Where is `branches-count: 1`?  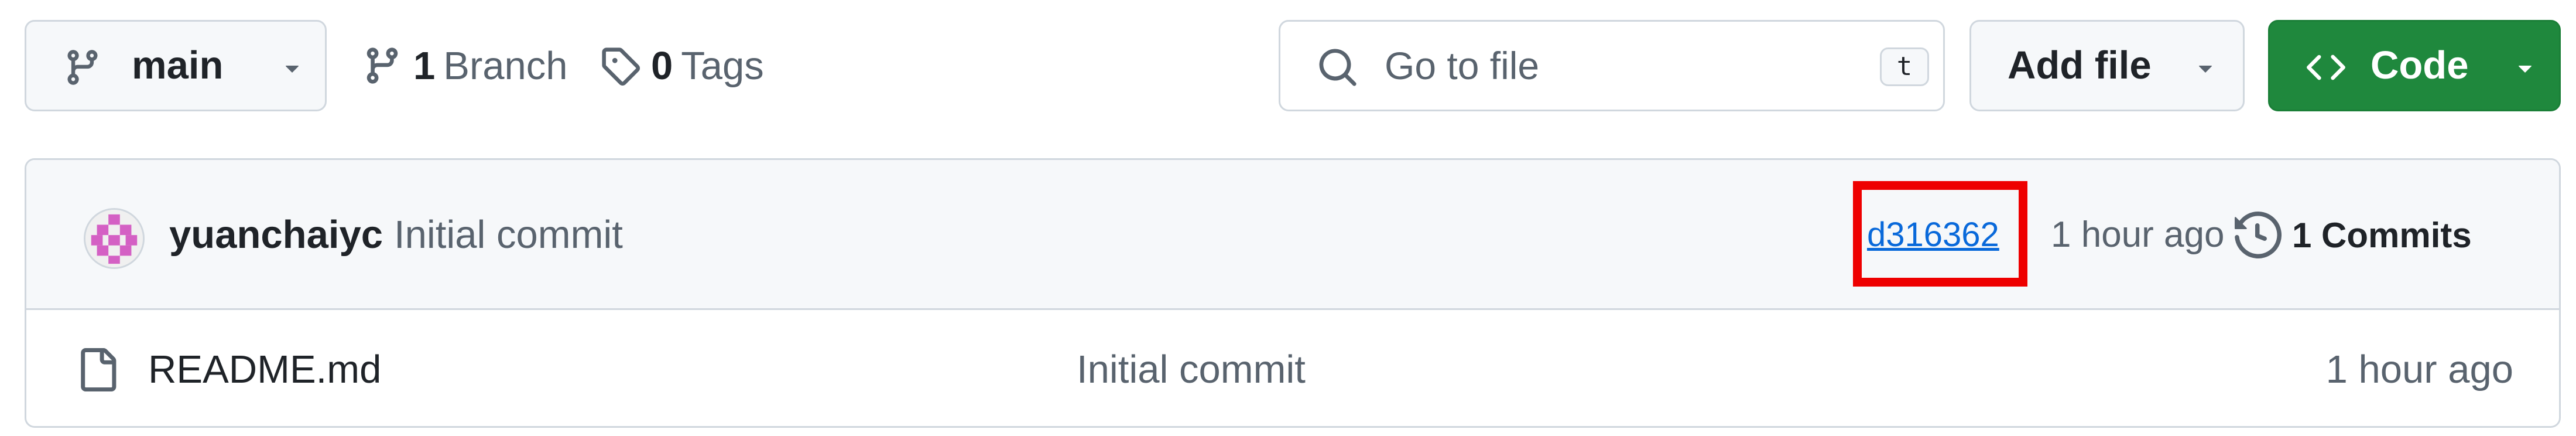 branches-count: 1 is located at coordinates (425, 65).